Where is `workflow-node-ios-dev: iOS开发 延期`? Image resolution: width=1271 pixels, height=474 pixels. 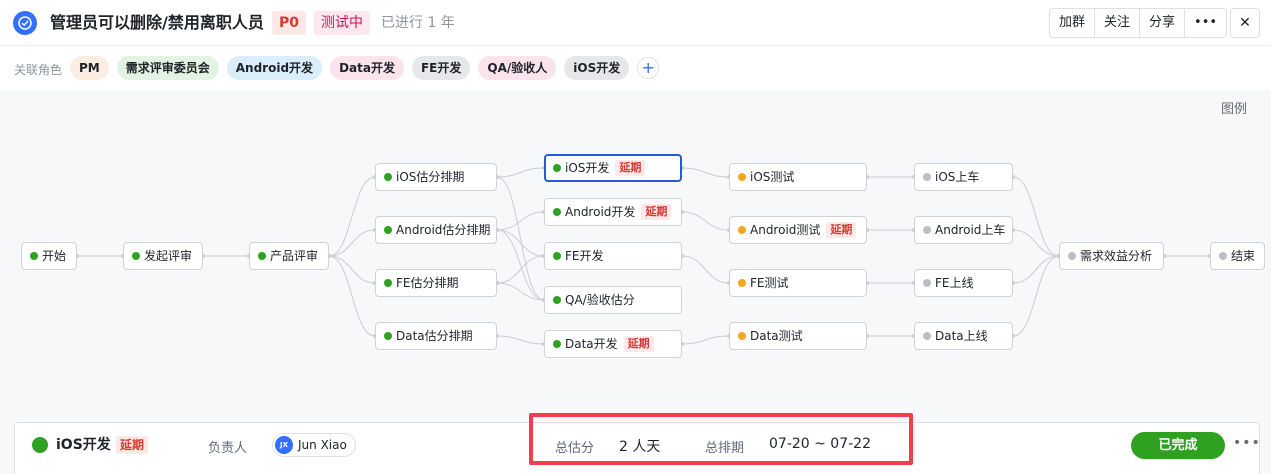
workflow-node-ios-dev: iOS开发 延期 is located at coordinates (613, 168).